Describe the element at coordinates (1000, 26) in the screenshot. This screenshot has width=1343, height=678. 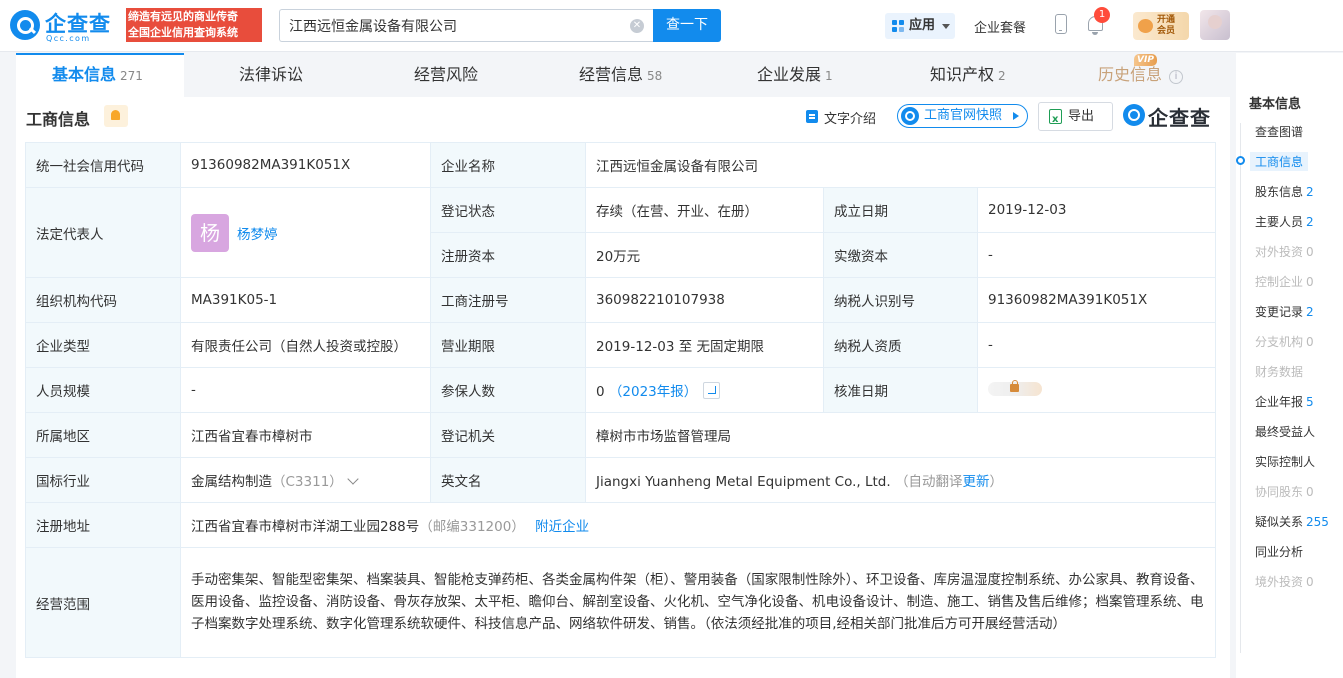
I see `enterprise-suite-link: 企业套餐` at that location.